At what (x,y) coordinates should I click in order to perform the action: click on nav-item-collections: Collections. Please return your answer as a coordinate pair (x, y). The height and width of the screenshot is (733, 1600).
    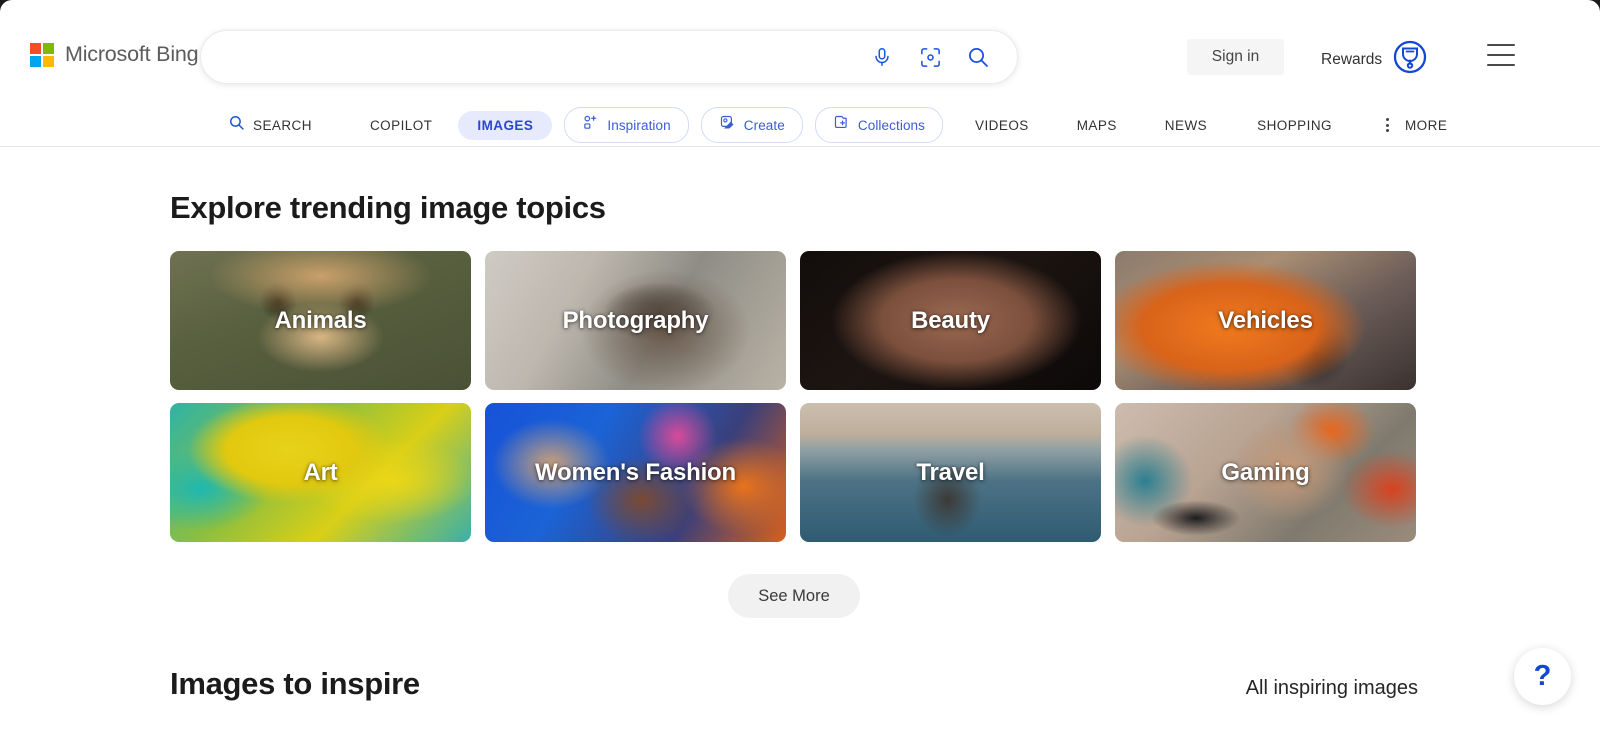
    Looking at the image, I should click on (879, 125).